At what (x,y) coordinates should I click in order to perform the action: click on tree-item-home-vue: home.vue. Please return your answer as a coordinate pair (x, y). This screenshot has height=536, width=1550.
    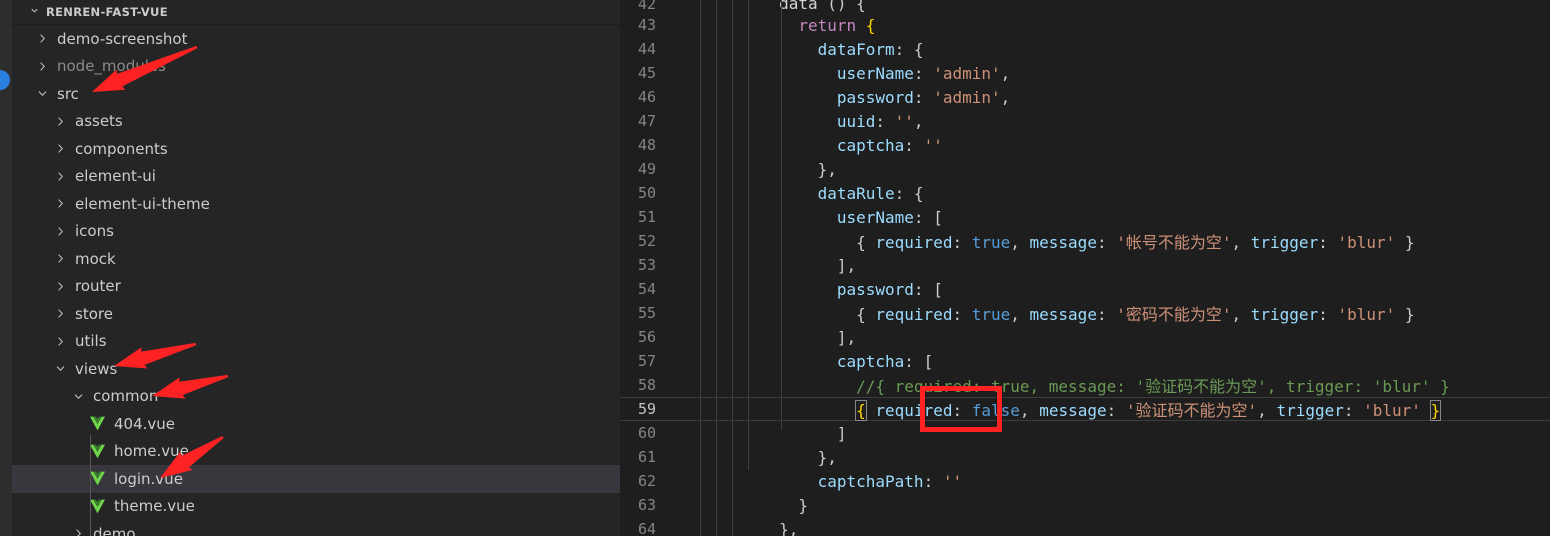
    Looking at the image, I should click on (316, 452).